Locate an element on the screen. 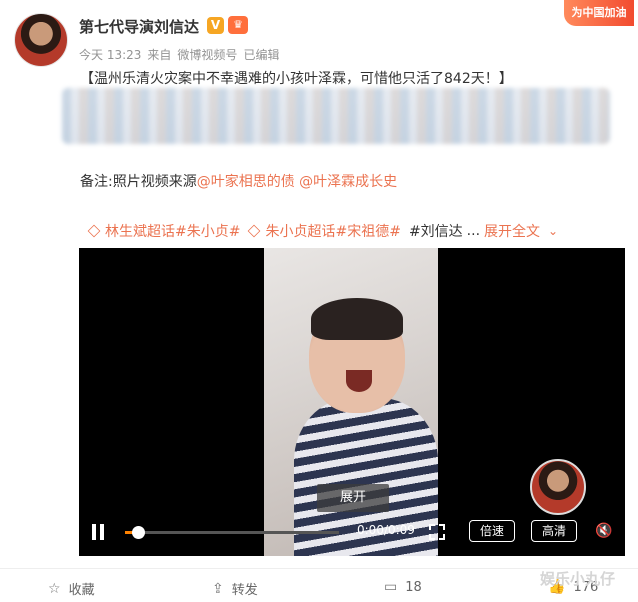  topic-tag-1: 林生斌超话#朱小贞# is located at coordinates (164, 231).